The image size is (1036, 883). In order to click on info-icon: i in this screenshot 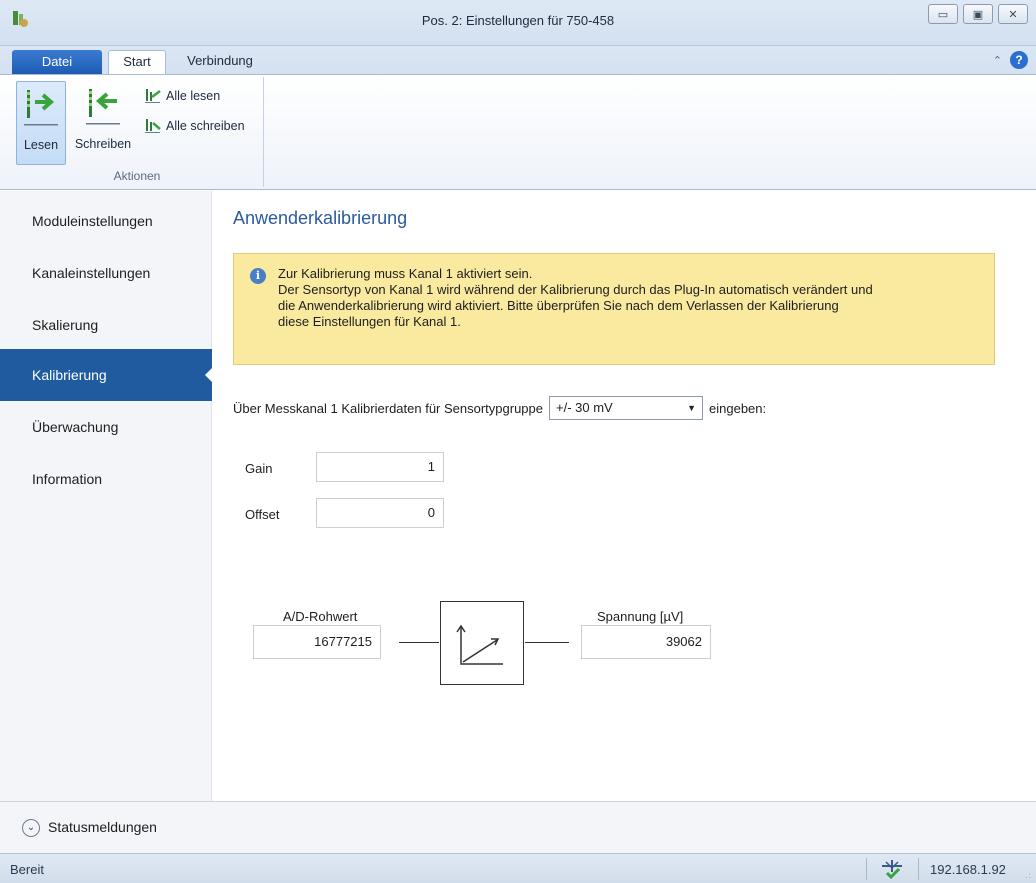, I will do `click(258, 276)`.